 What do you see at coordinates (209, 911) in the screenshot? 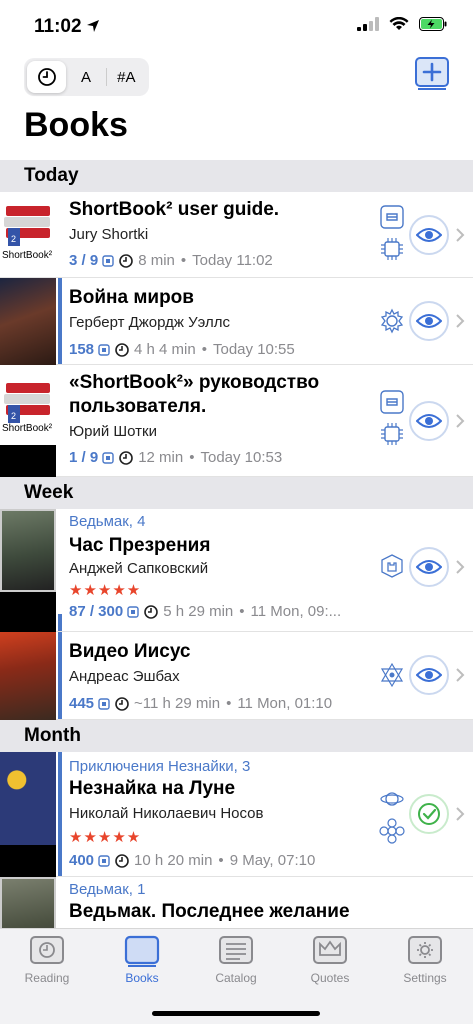
I see `book-title: Ведьмак. Последнее желание` at bounding box center [209, 911].